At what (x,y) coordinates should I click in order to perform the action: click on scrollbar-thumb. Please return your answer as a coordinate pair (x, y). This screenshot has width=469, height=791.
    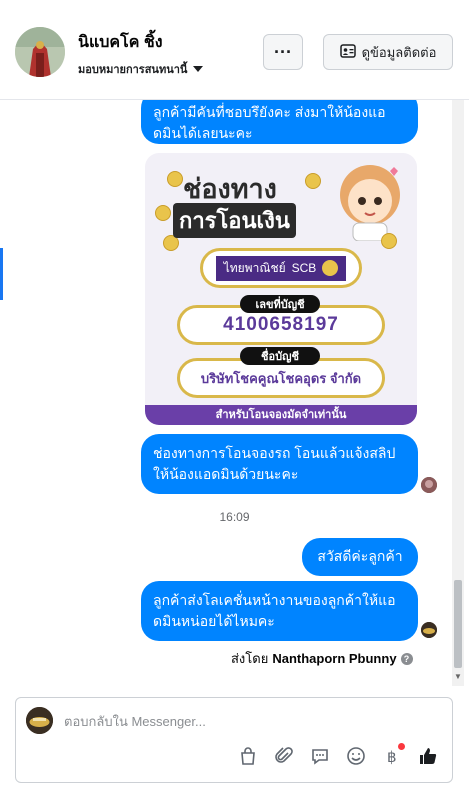
    Looking at the image, I should click on (458, 624).